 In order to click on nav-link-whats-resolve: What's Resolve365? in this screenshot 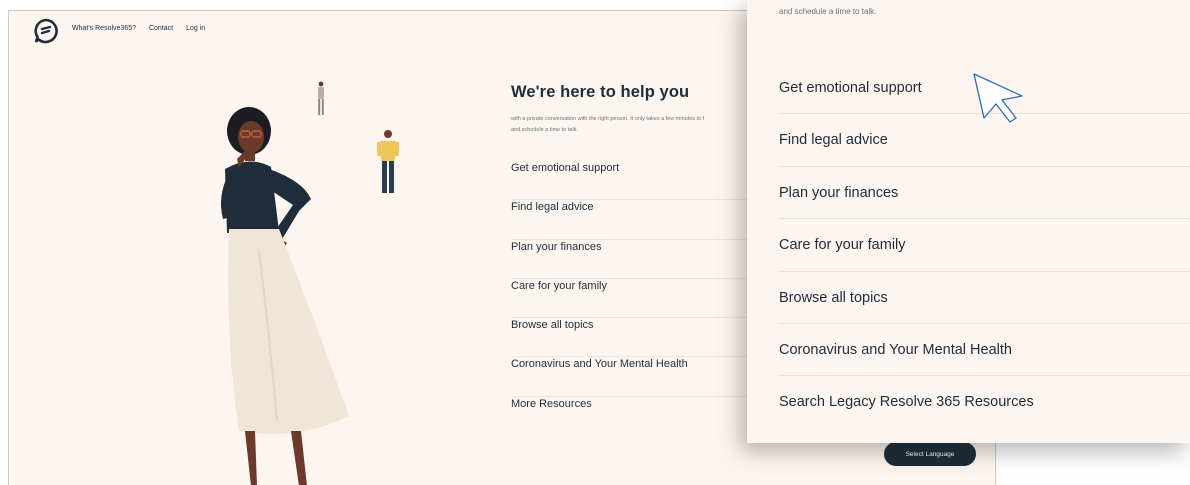, I will do `click(104, 28)`.